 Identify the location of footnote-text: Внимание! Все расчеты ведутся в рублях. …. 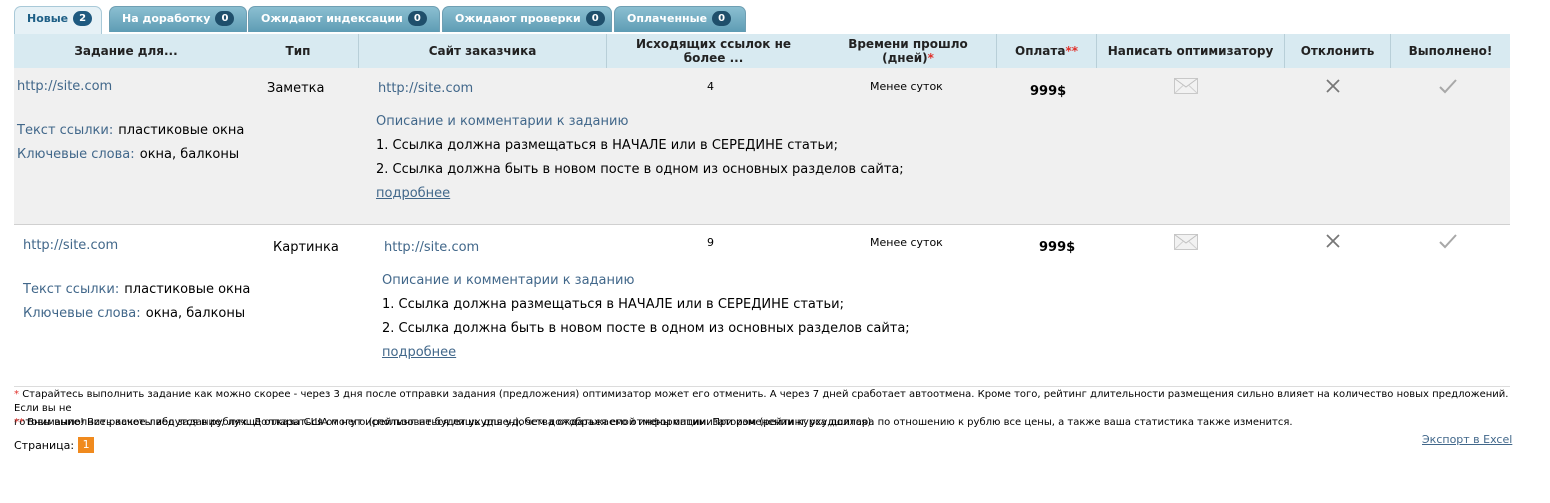
(660, 422).